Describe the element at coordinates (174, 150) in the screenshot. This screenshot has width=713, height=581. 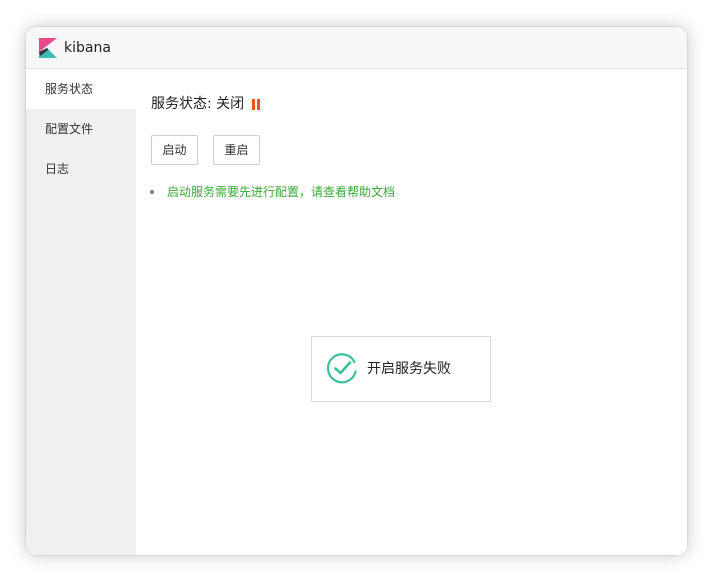
I see `start-button: 启动` at that location.